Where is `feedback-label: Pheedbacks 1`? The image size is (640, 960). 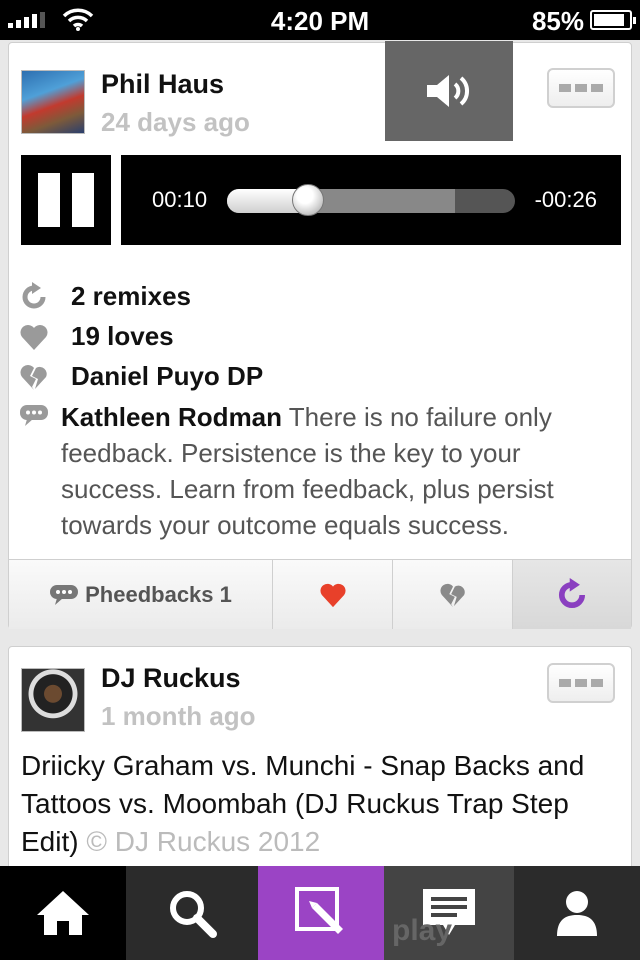
feedback-label: Pheedbacks 1 is located at coordinates (158, 594).